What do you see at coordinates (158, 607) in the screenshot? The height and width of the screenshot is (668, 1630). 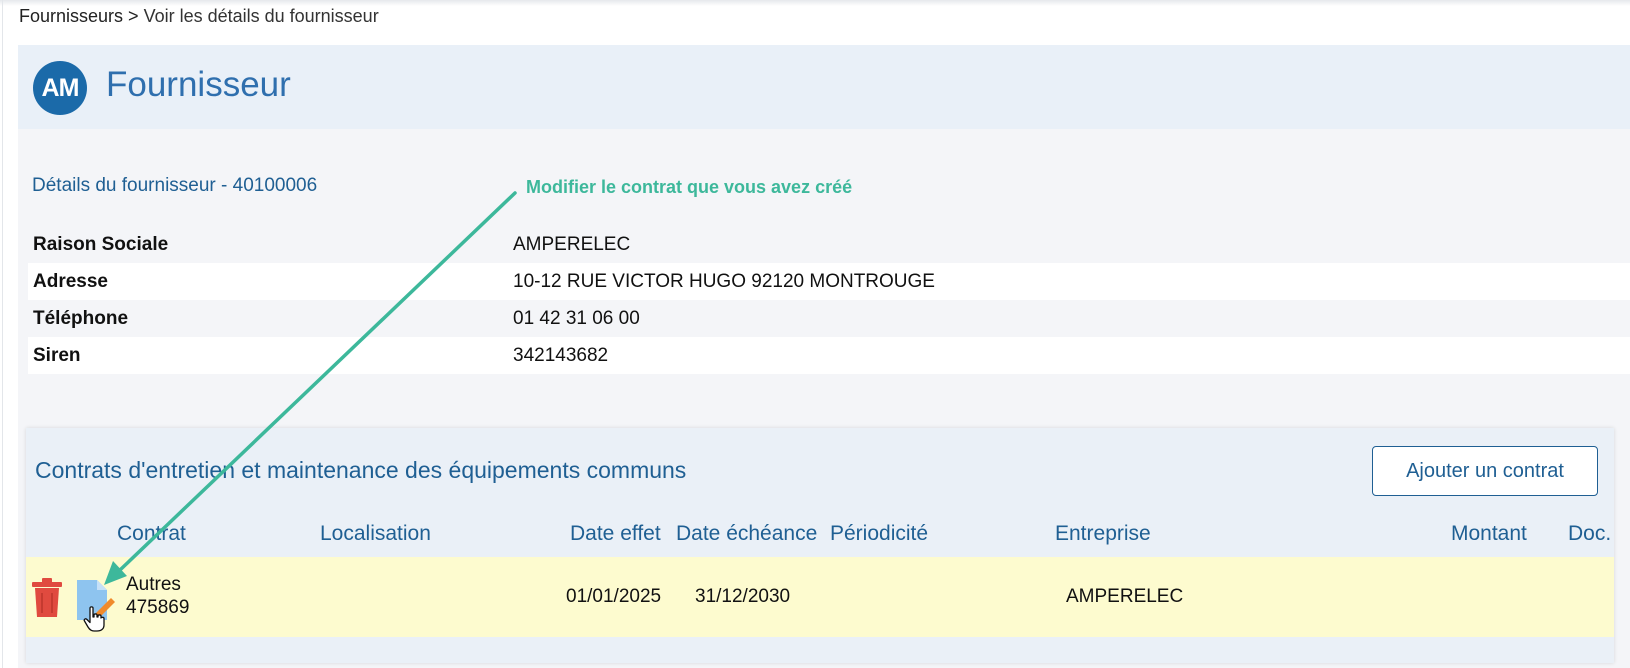 I see `contract-number: 475869` at bounding box center [158, 607].